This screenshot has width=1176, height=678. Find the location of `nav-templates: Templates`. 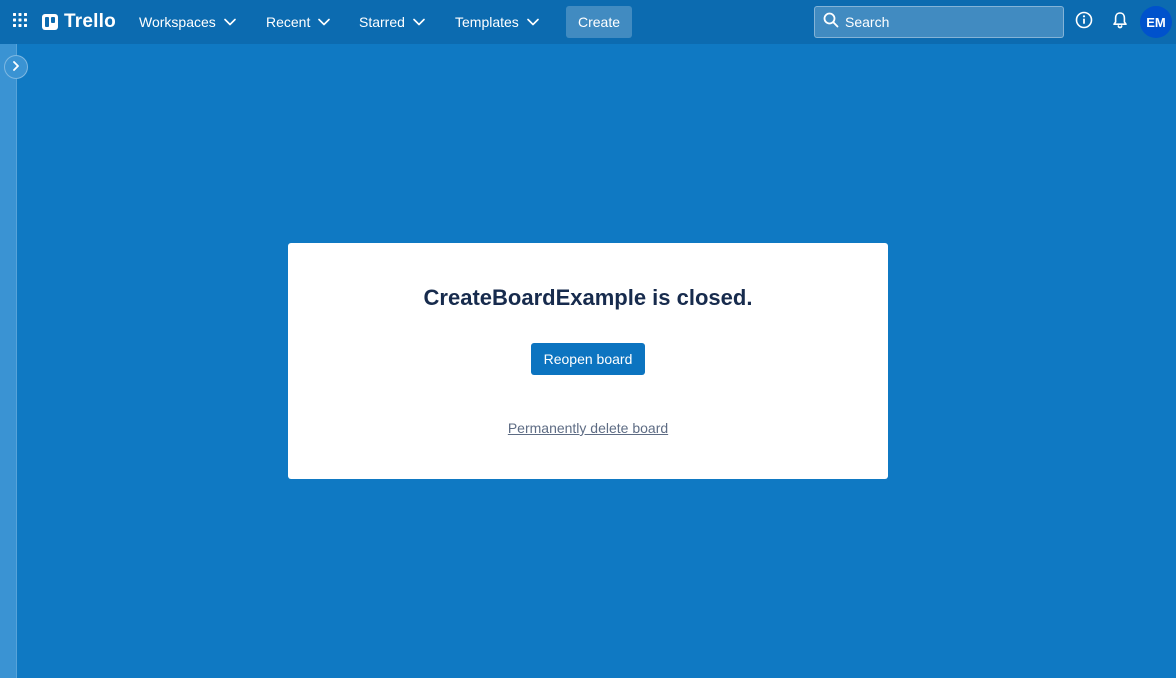

nav-templates: Templates is located at coordinates (497, 22).